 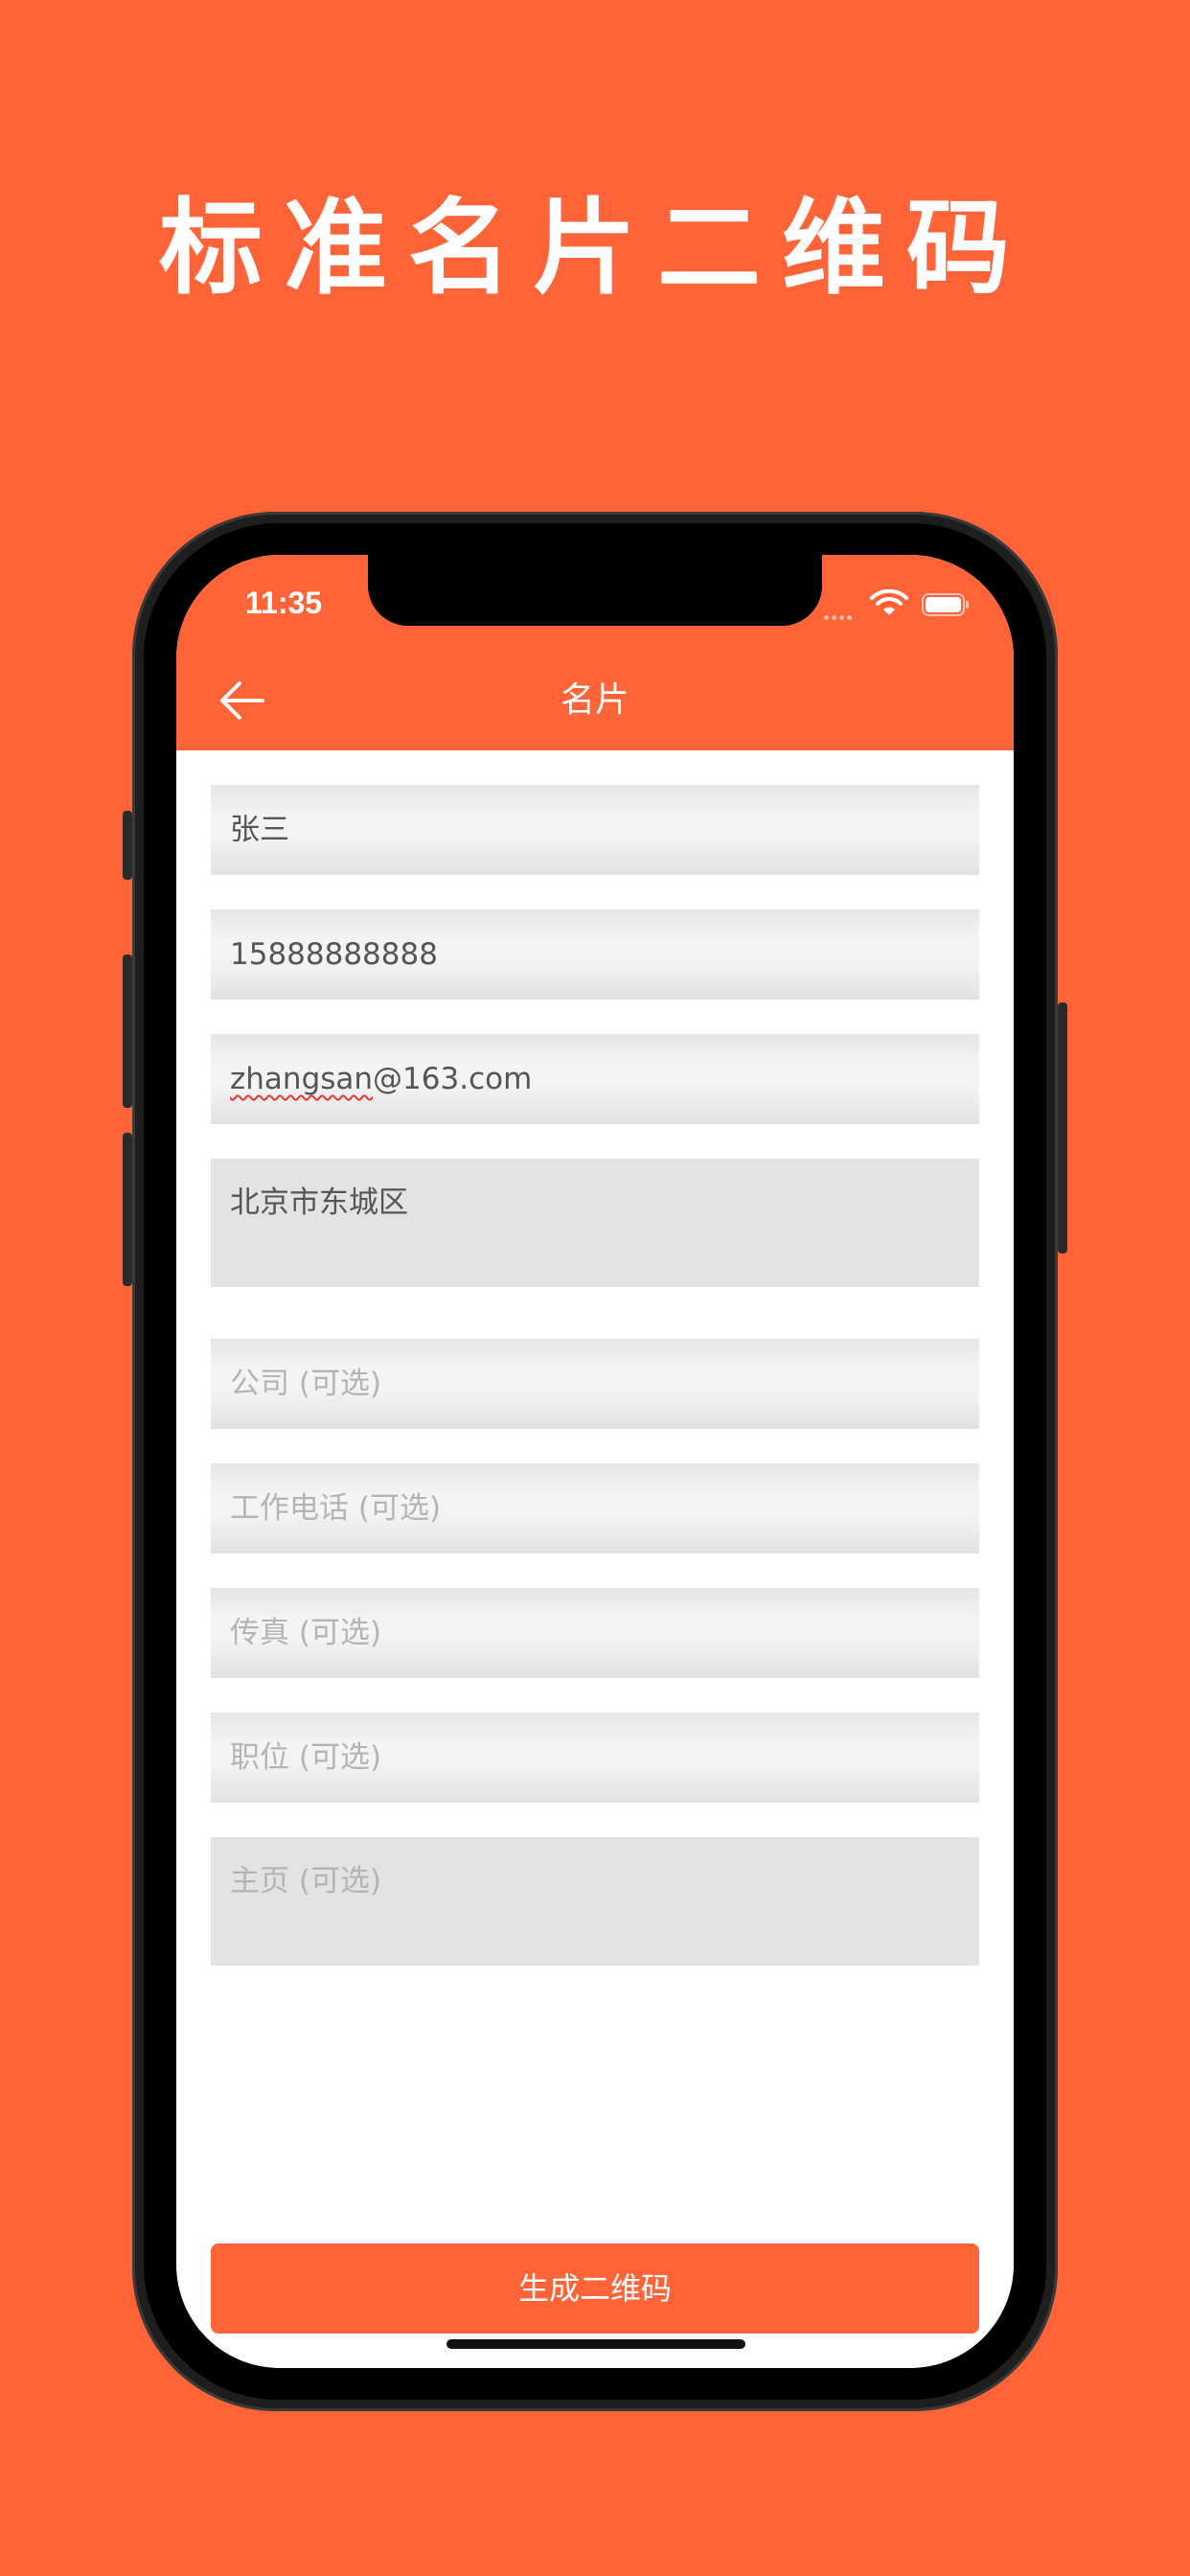 What do you see at coordinates (306, 1757) in the screenshot?
I see `position-placeholder: 职位 (可选)` at bounding box center [306, 1757].